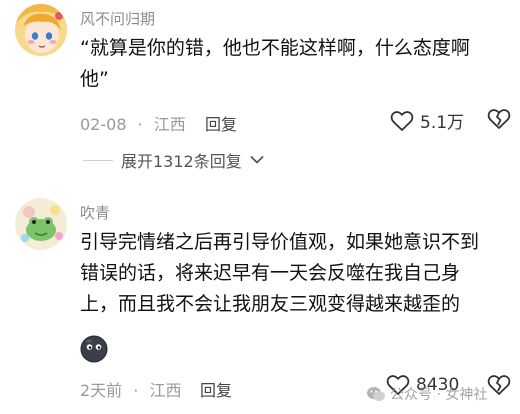  I want to click on expand-replies-button: 展开1312条回复, so click(173, 160).